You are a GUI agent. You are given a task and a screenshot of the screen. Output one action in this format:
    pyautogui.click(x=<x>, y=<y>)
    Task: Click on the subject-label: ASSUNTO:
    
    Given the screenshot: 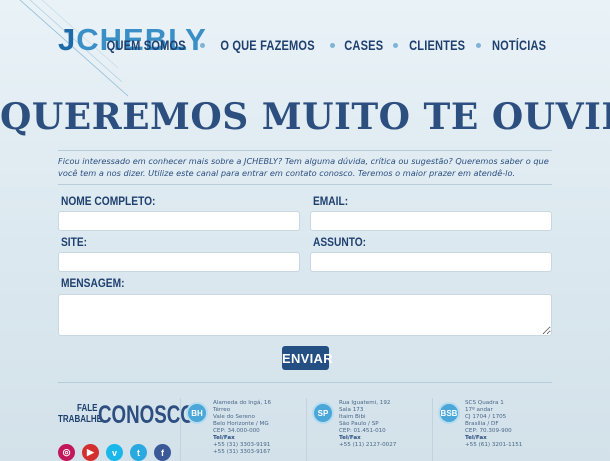 What is the action you would take?
    pyautogui.click(x=340, y=242)
    